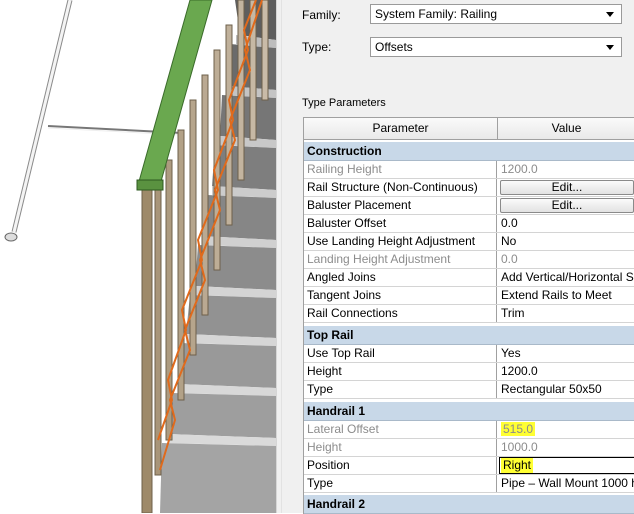  I want to click on family-label: Family:, so click(321, 15).